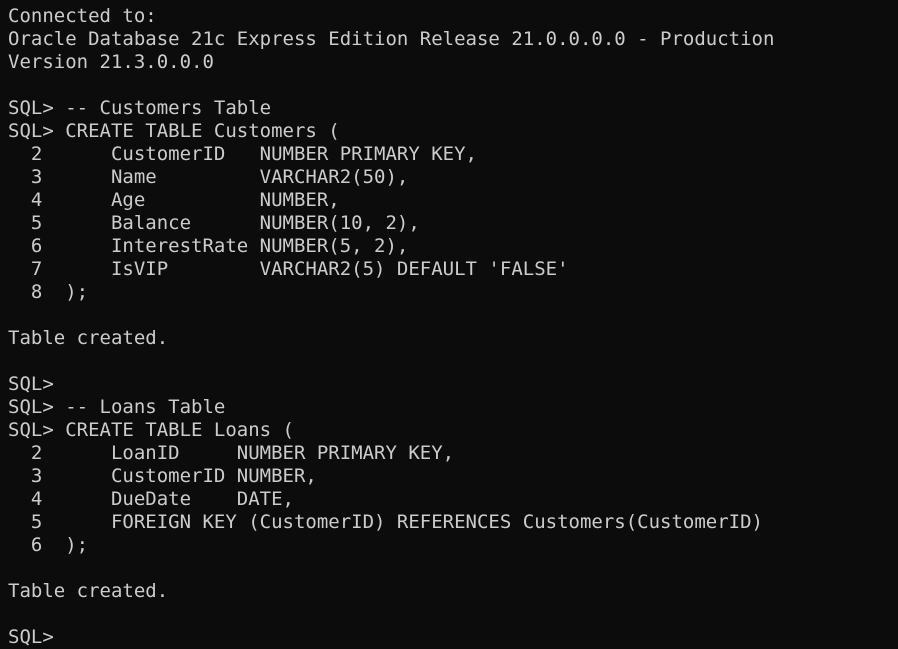  Describe the element at coordinates (48, 545) in the screenshot. I see `loans-close: 6 );` at that location.